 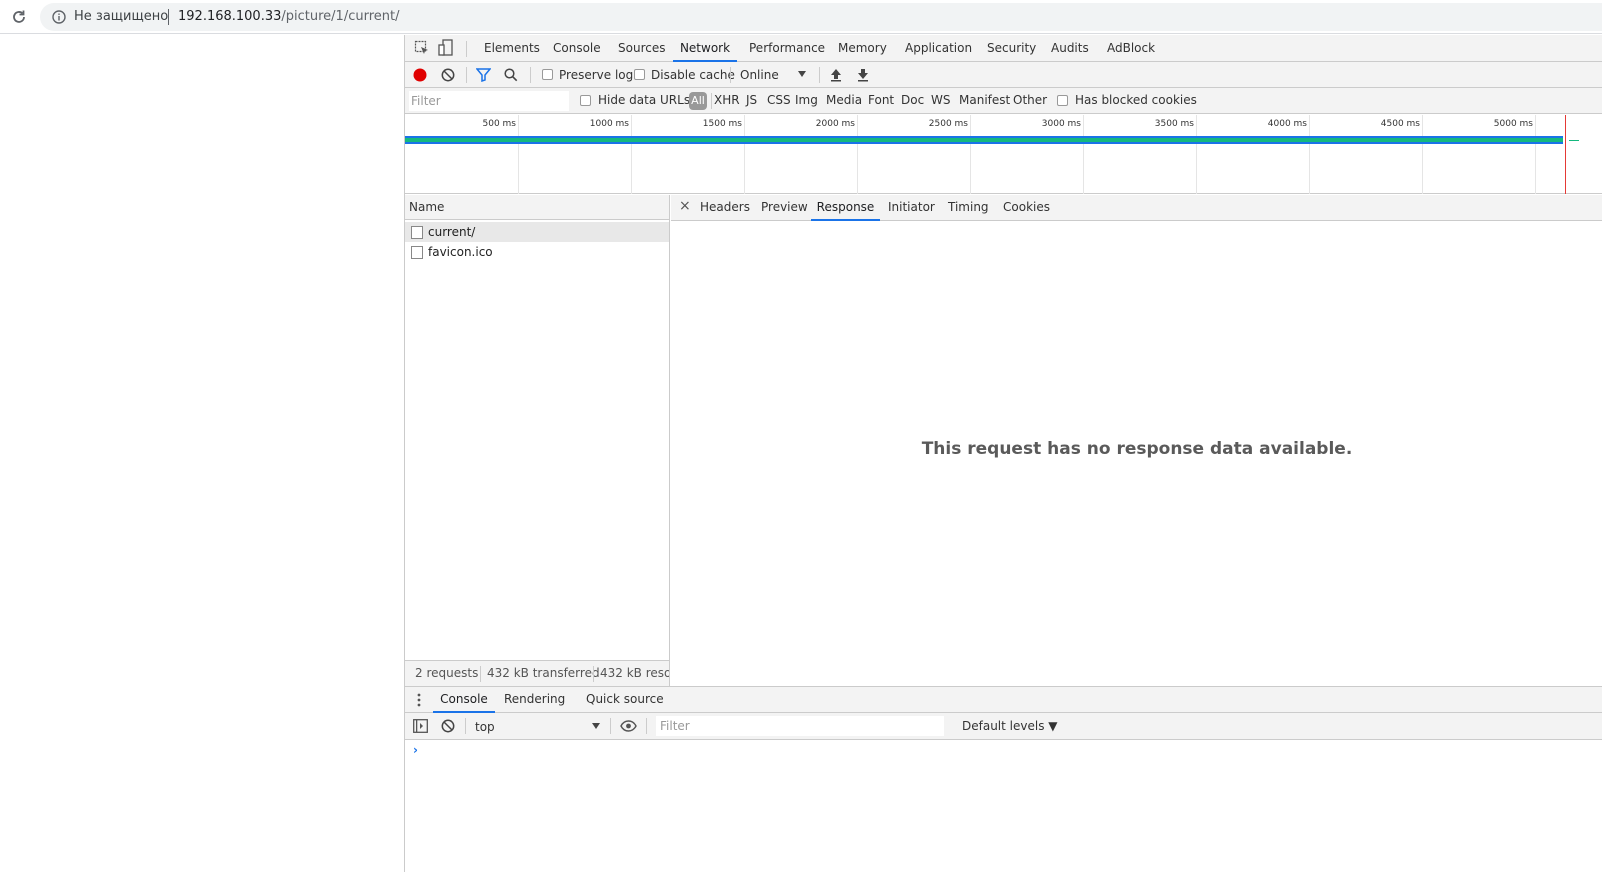 I want to click on tab-console: Console, so click(x=577, y=48).